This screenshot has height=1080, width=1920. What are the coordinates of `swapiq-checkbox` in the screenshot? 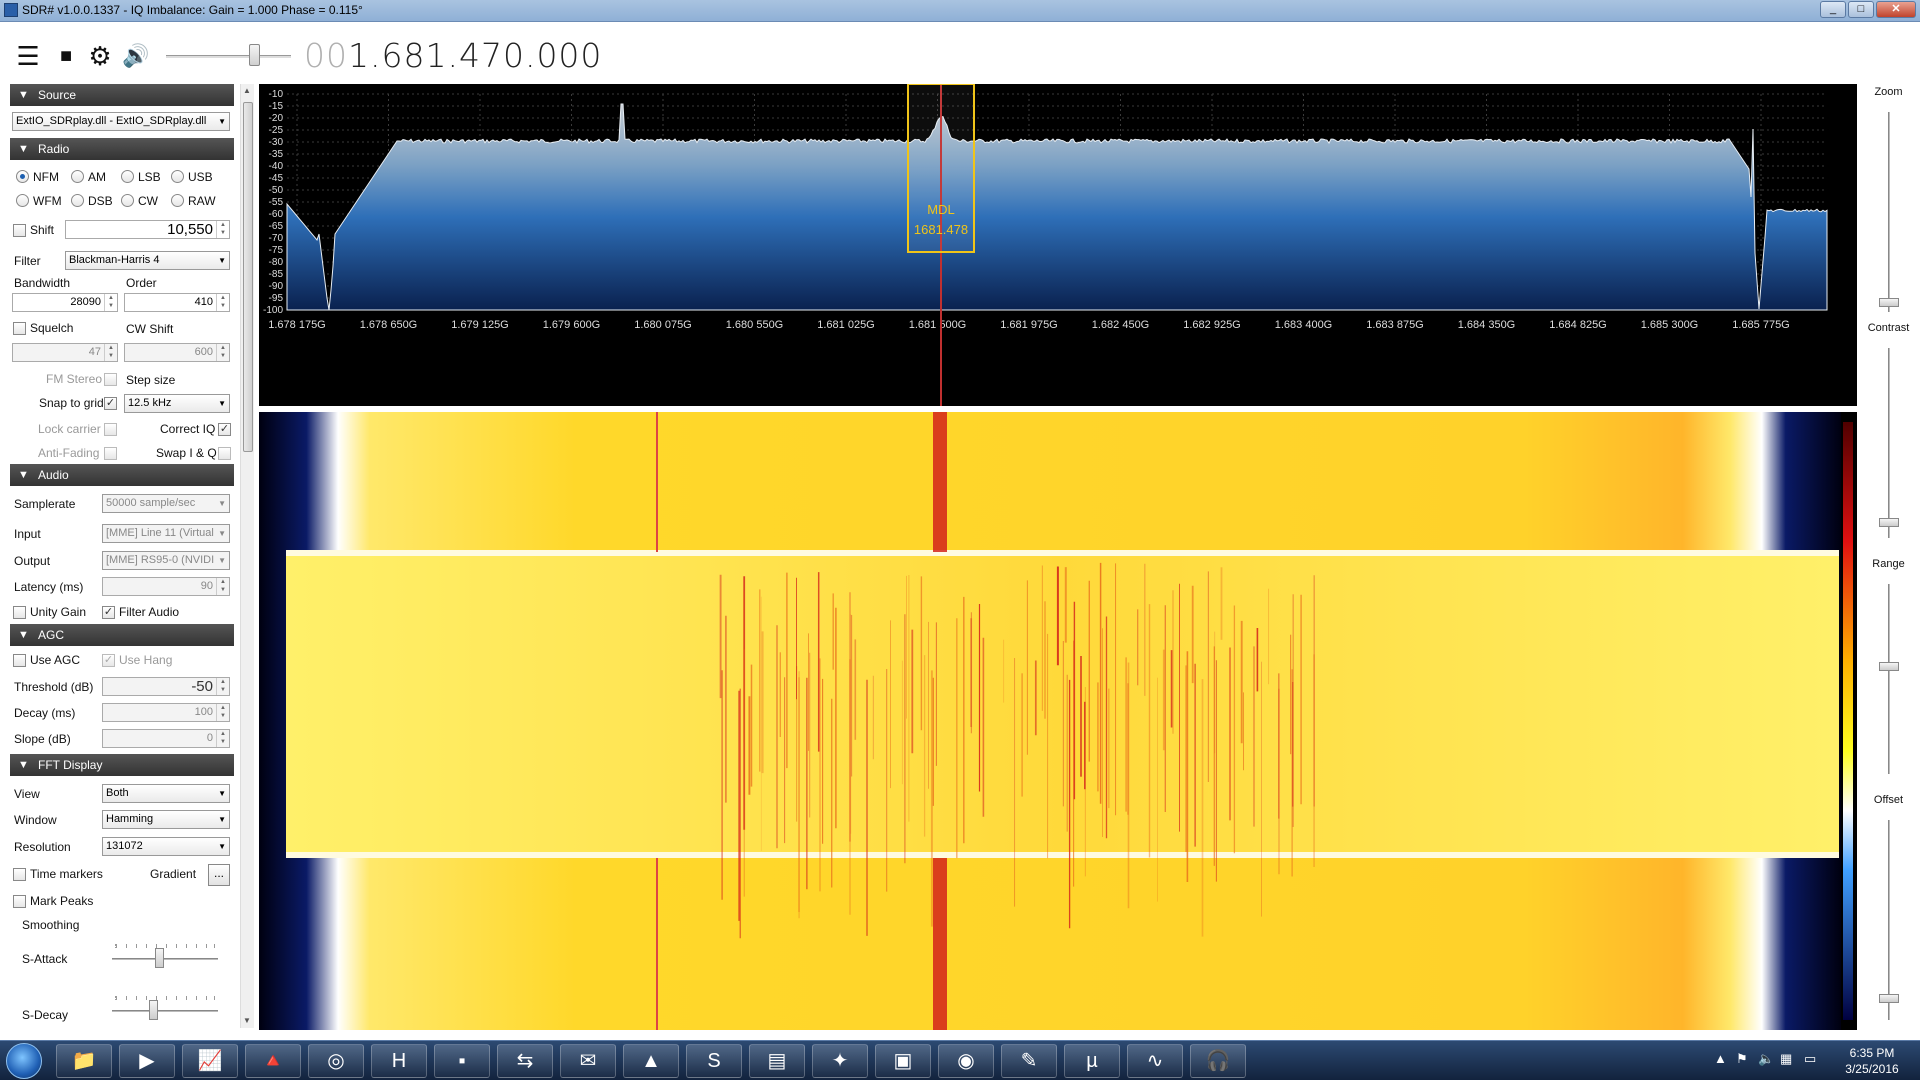 It's located at (224, 453).